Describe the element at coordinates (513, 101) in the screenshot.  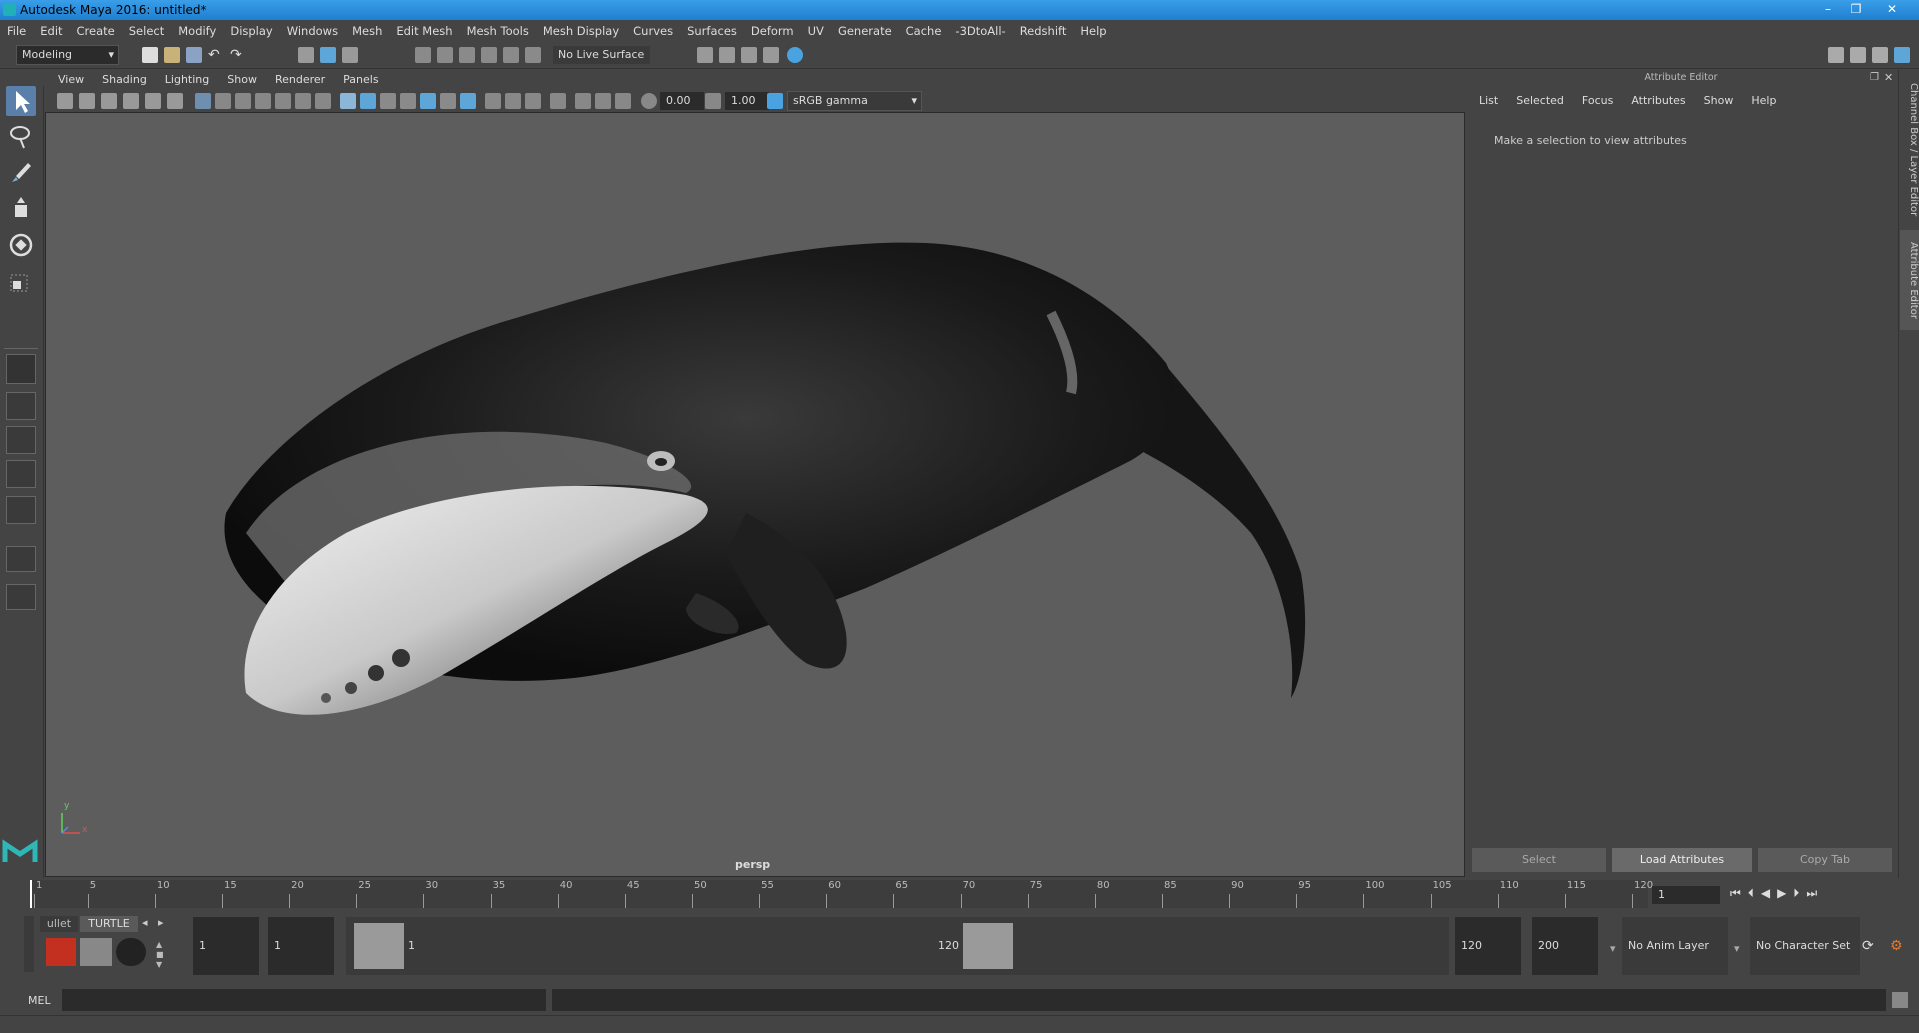
I see `antialias-icon` at that location.